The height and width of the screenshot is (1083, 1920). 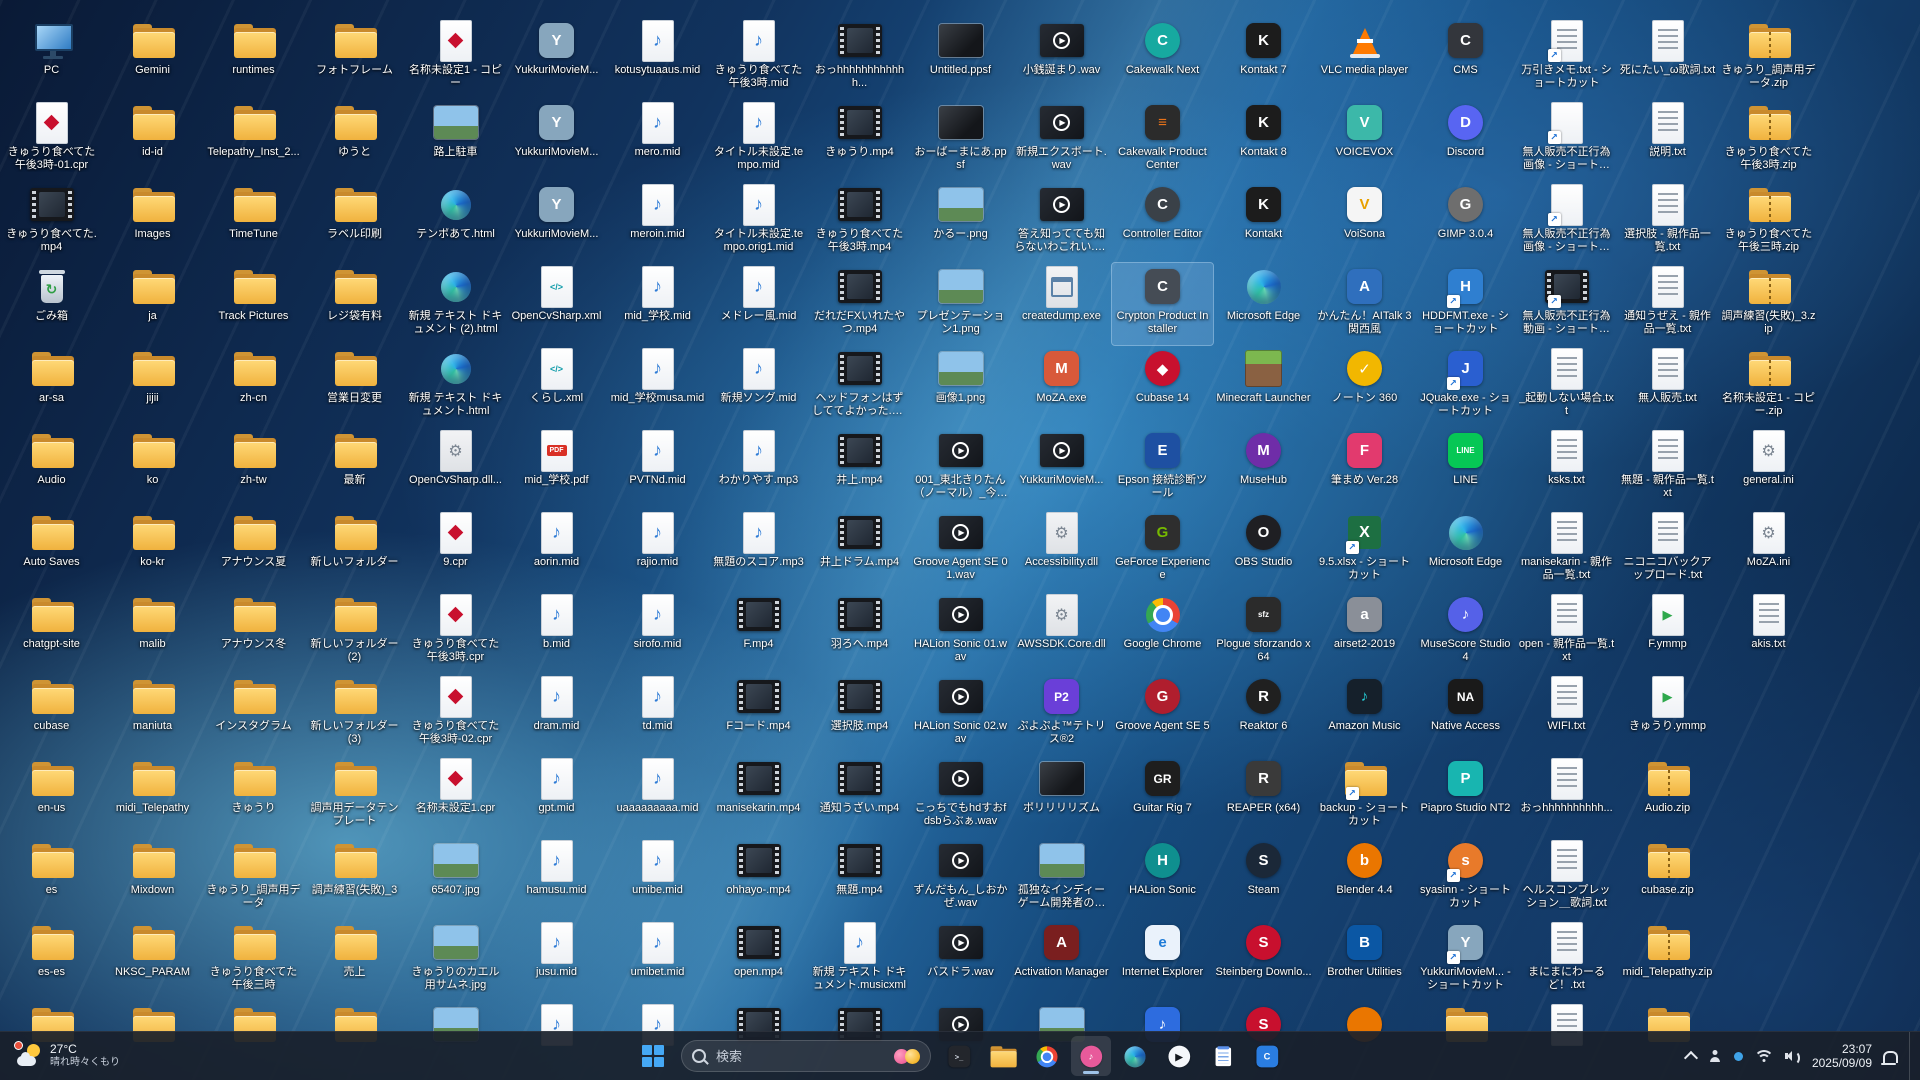 What do you see at coordinates (1162, 140) in the screenshot?
I see `desktop-icon: ≡Cakewalk Product Center` at bounding box center [1162, 140].